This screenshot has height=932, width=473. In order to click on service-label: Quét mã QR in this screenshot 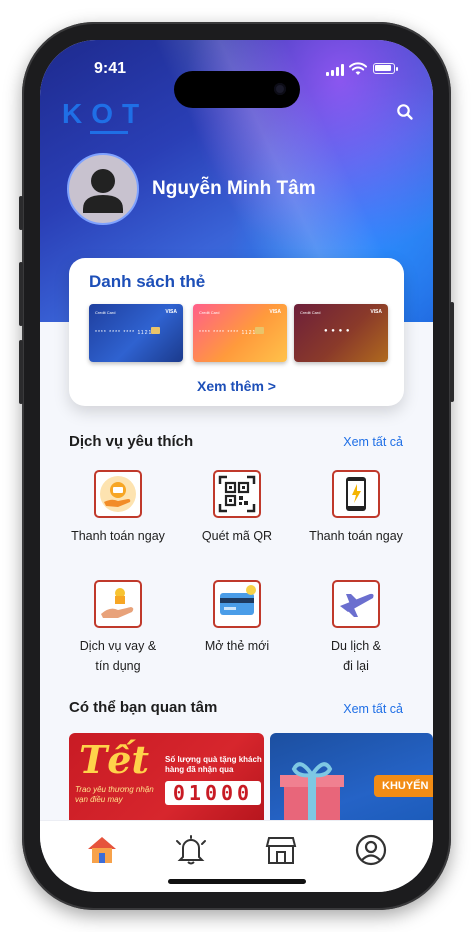, I will do `click(237, 536)`.